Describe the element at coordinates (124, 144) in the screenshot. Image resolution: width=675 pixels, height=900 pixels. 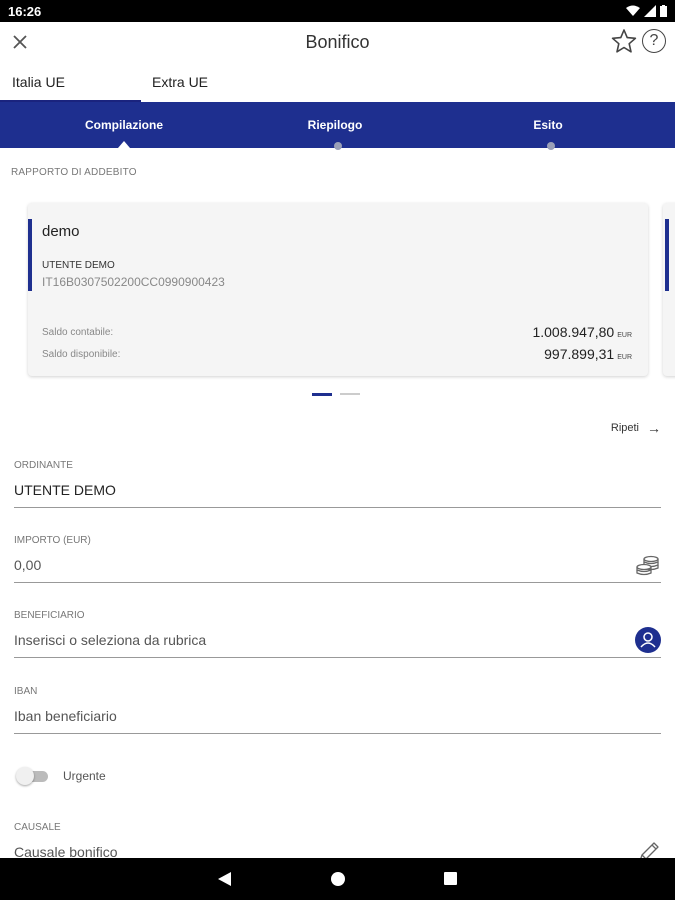
I see `active-step-marker` at that location.